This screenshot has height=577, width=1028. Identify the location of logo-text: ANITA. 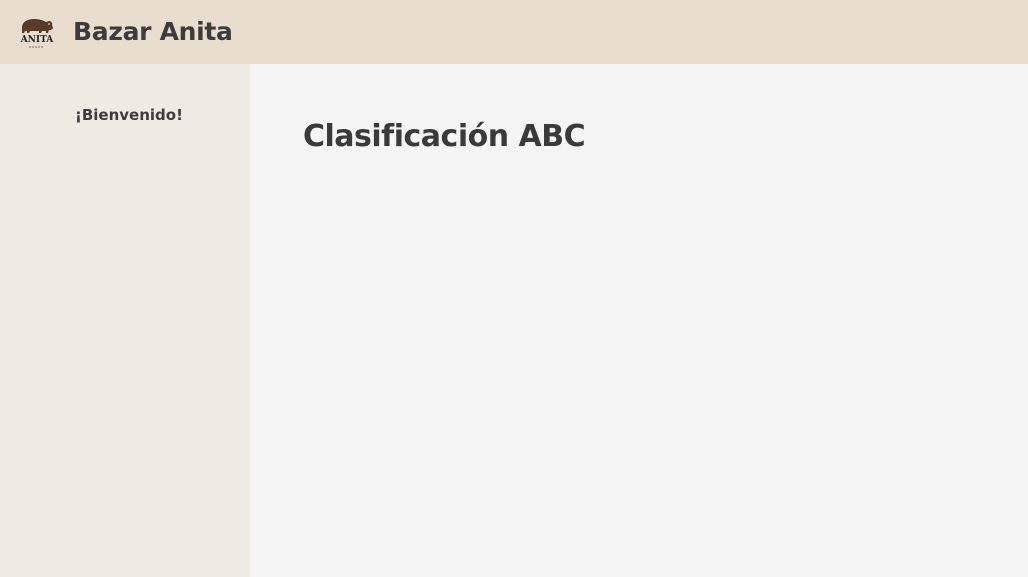
(37, 40).